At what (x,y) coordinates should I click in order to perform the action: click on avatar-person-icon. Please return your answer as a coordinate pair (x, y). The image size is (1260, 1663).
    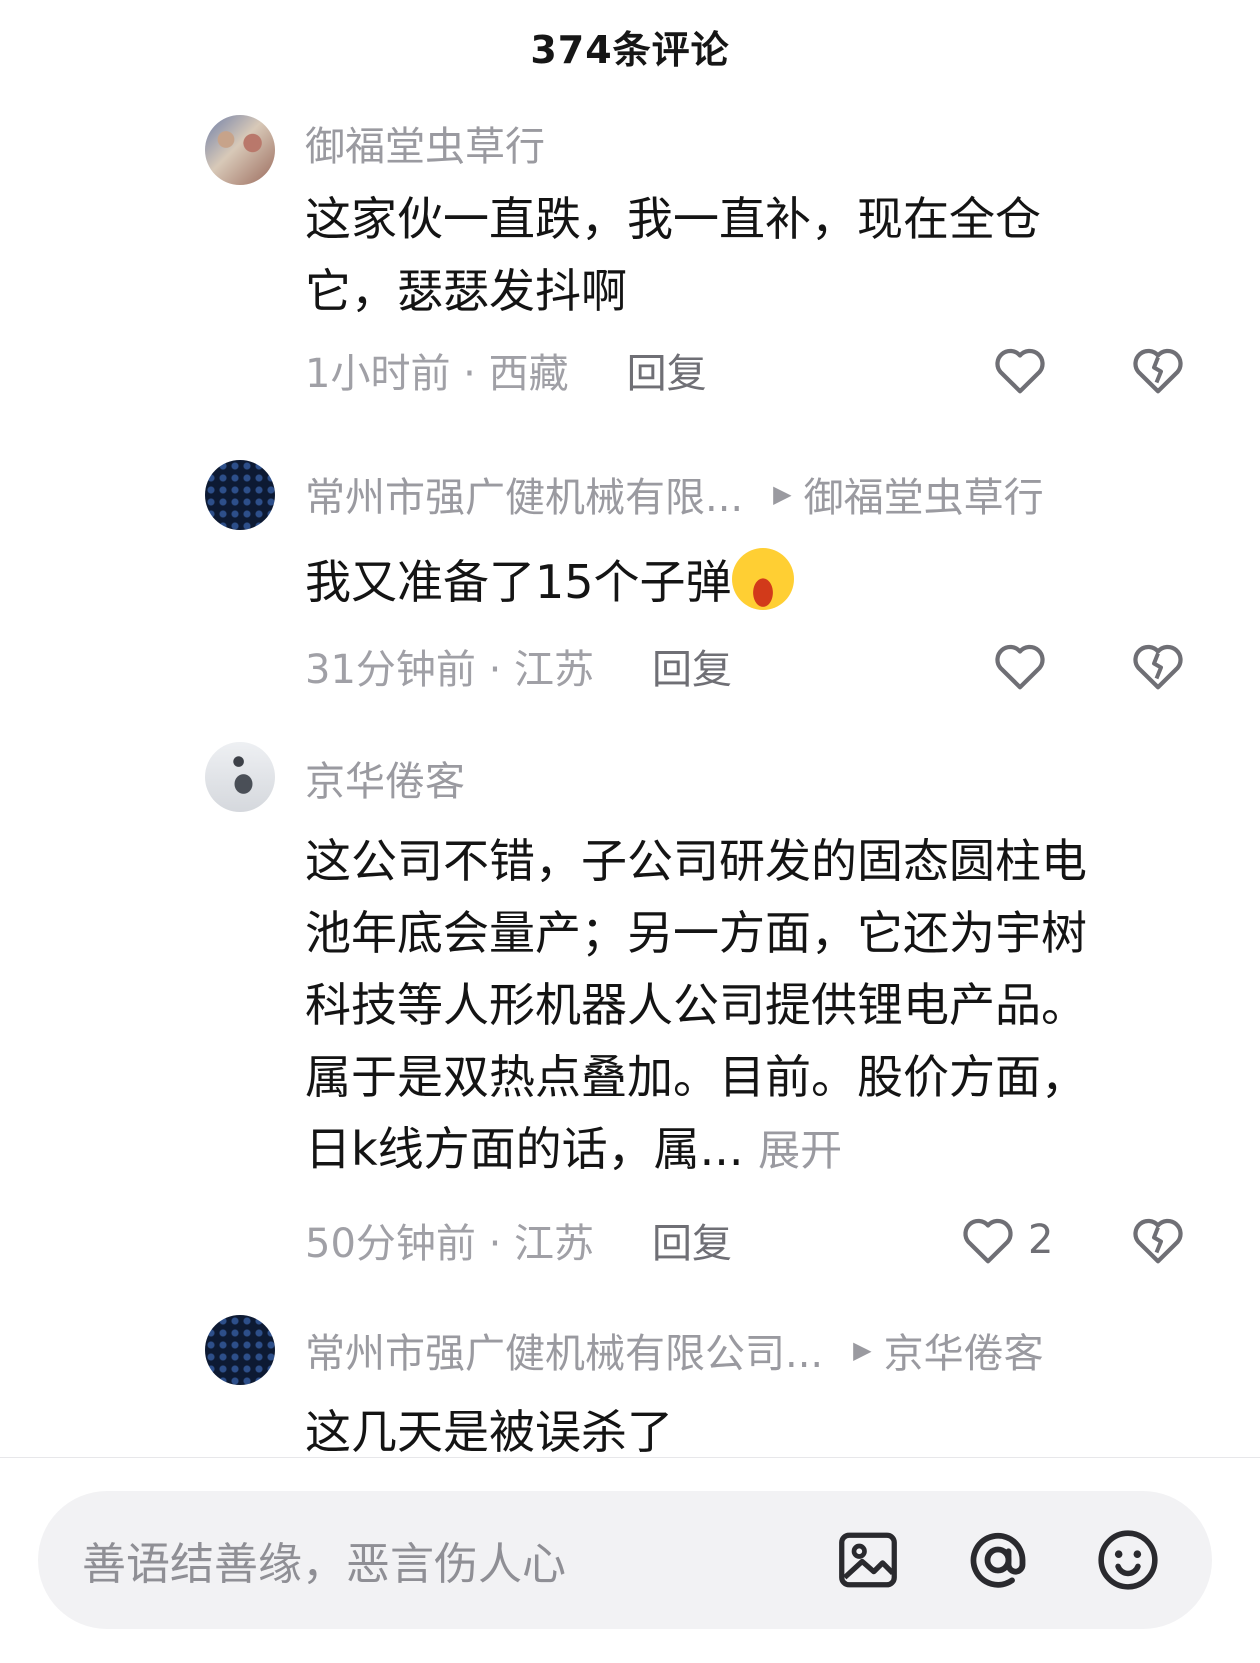
    Looking at the image, I should click on (240, 777).